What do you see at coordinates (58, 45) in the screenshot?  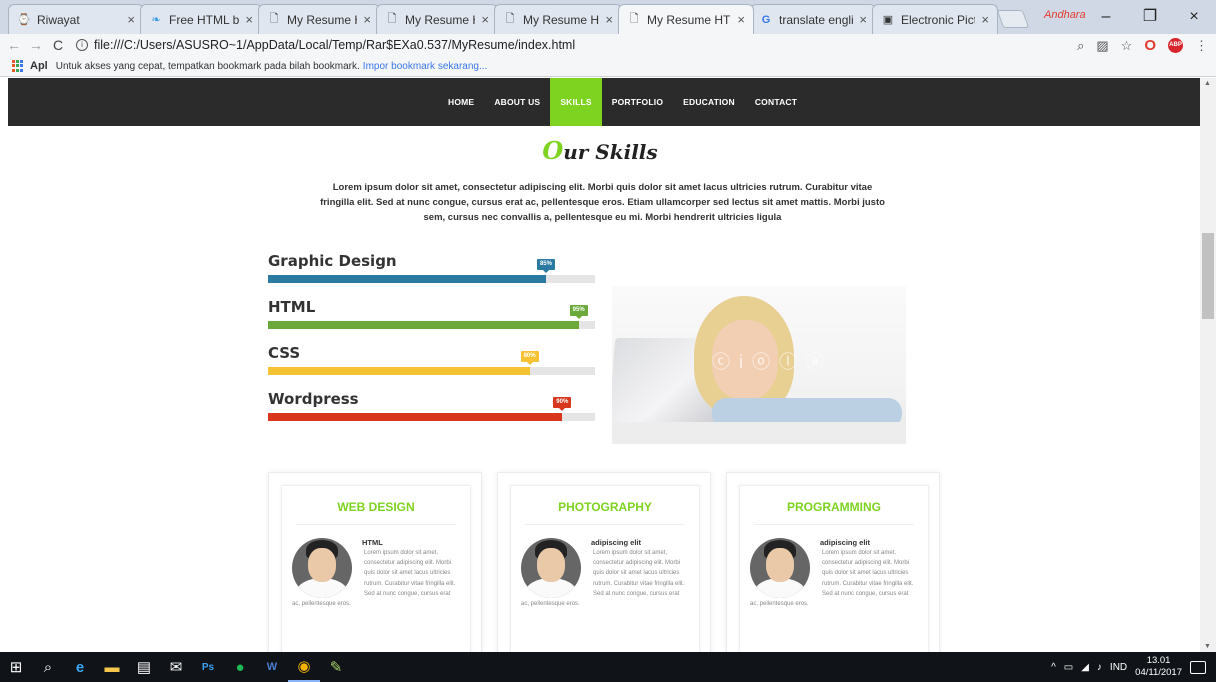 I see `reload-icon: C` at bounding box center [58, 45].